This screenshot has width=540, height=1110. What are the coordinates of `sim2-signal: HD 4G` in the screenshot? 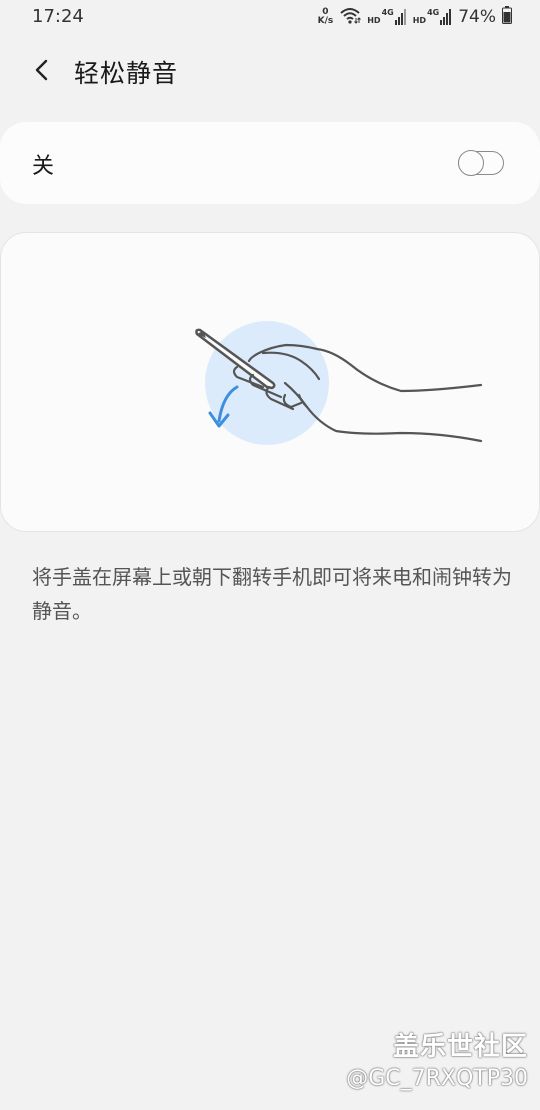 It's located at (432, 16).